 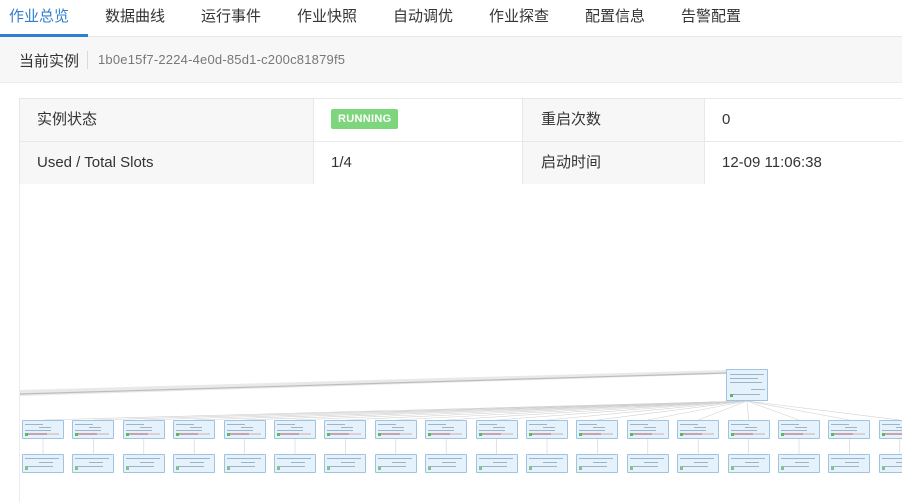 What do you see at coordinates (231, 18) in the screenshot?
I see `tab-runtime-events: 运行事件` at bounding box center [231, 18].